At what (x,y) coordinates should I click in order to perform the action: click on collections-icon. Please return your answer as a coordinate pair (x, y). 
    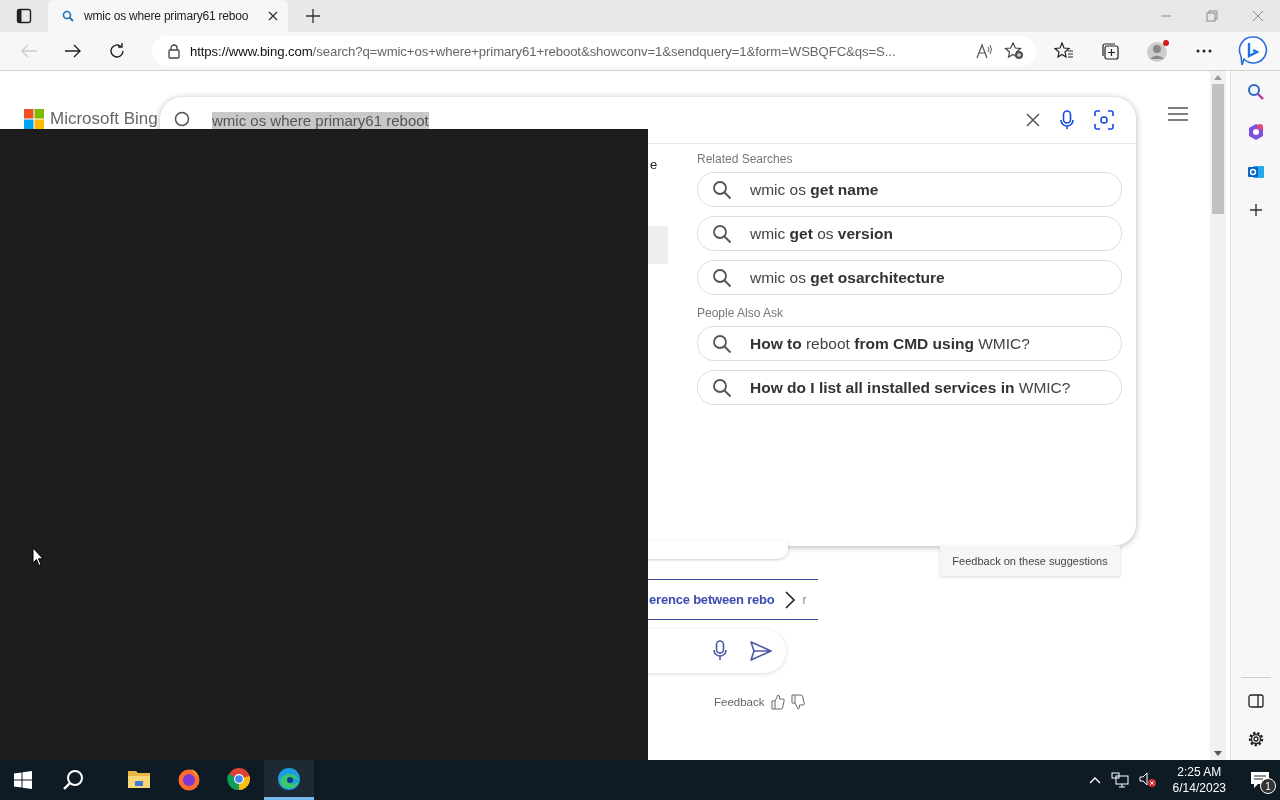
    Looking at the image, I should click on (1110, 51).